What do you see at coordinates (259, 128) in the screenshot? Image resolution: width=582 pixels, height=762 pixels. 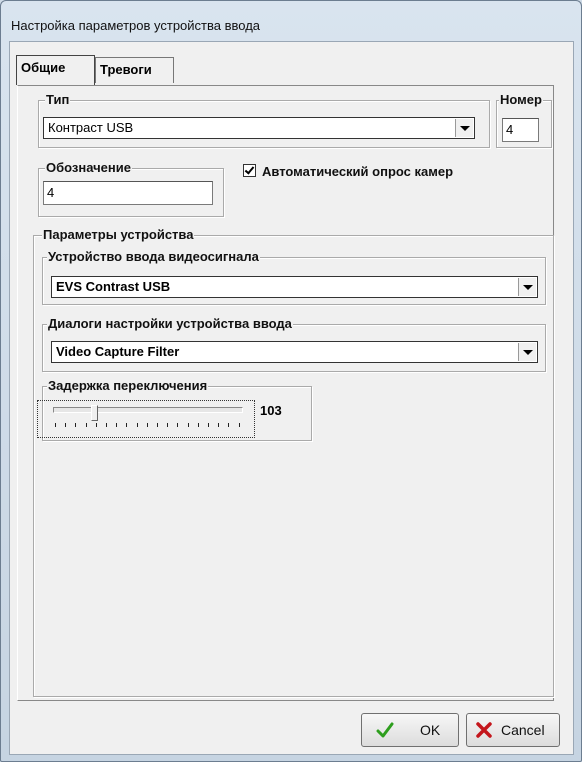 I see `type-select: Контраст USB` at bounding box center [259, 128].